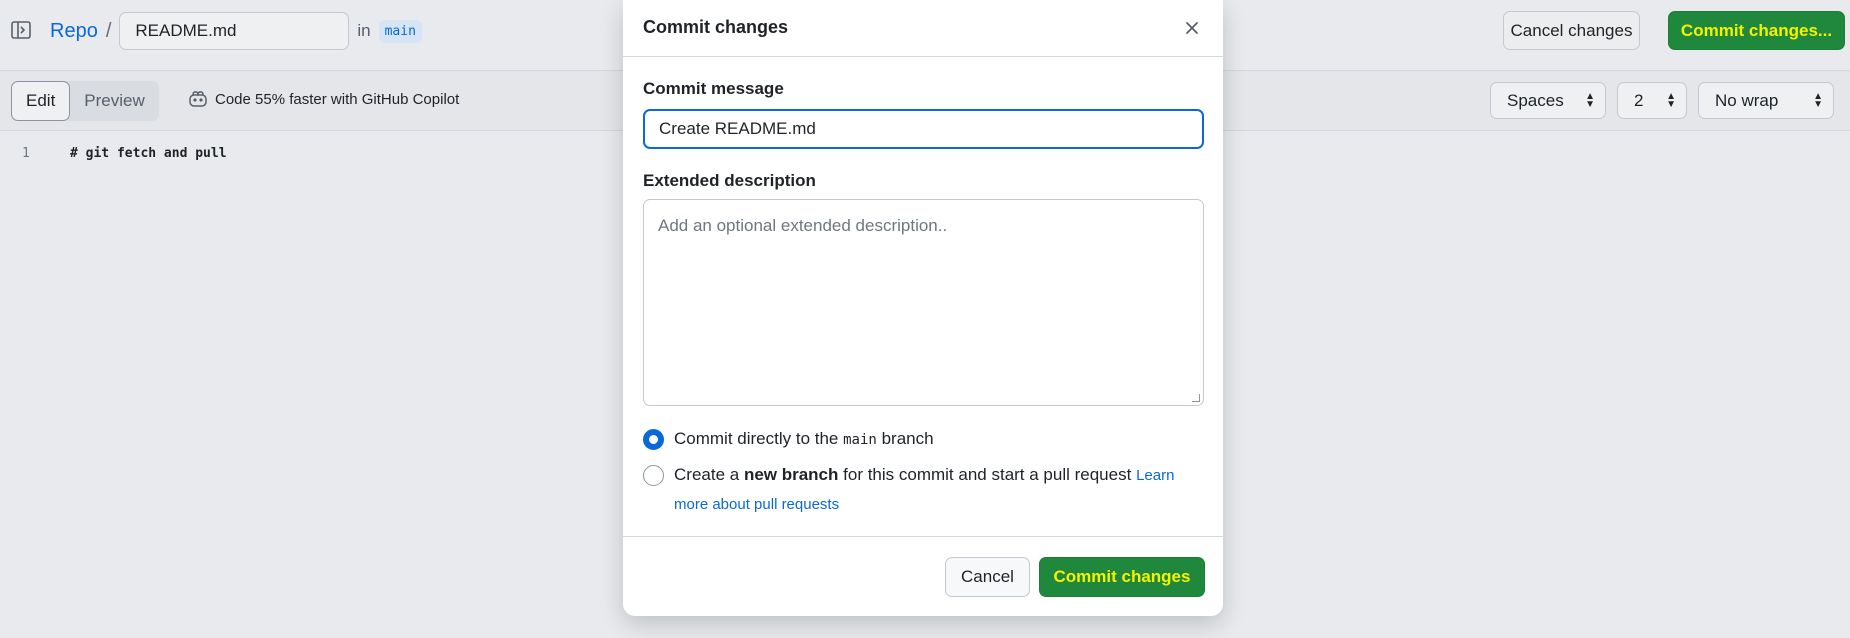 This screenshot has height=638, width=1850. I want to click on dialog-footer-divider, so click(923, 536).